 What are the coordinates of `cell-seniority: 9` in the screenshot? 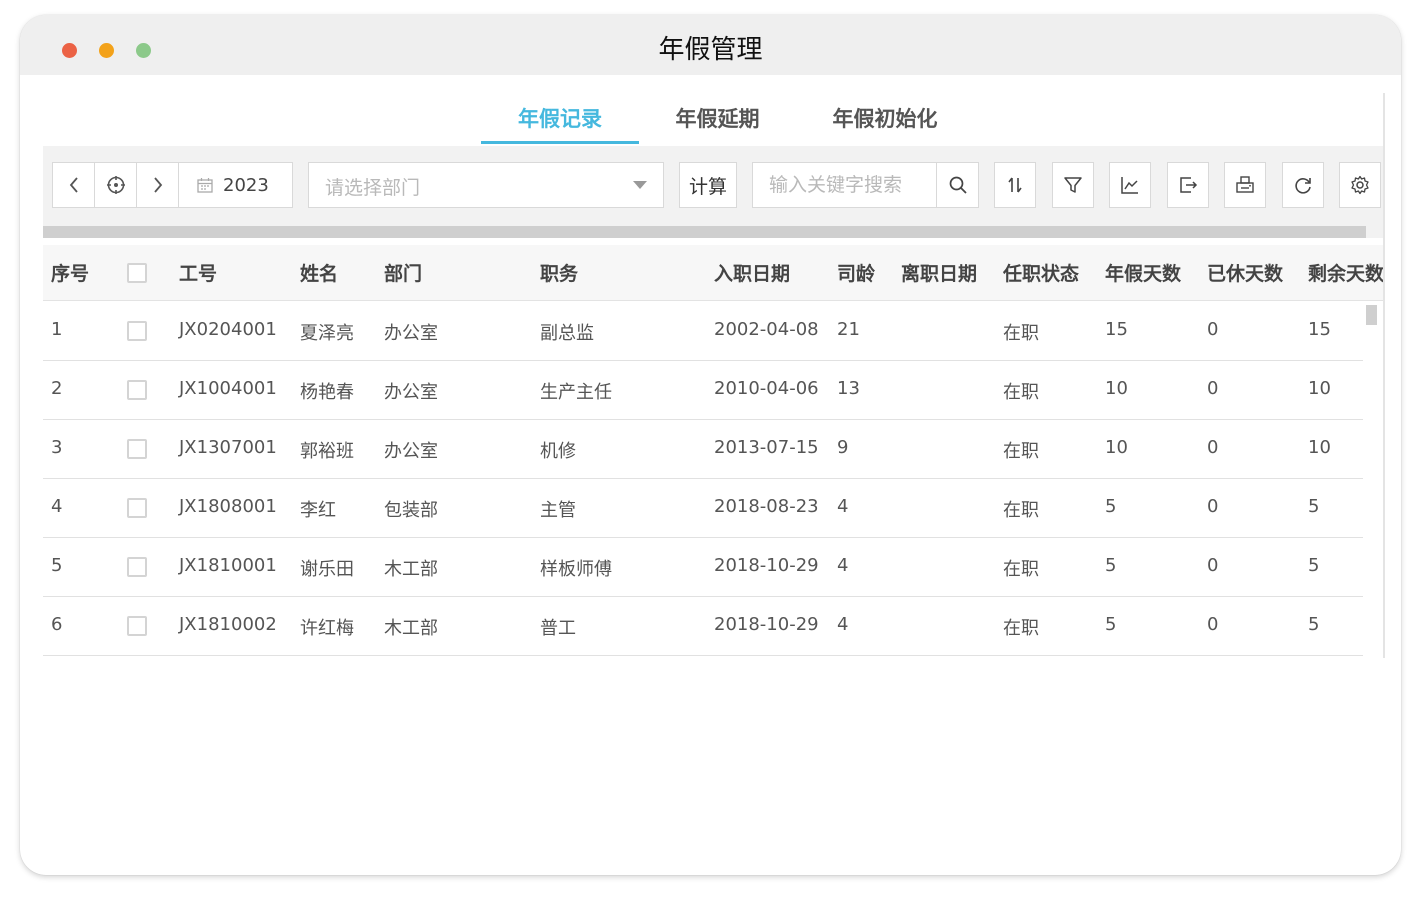 It's located at (843, 447).